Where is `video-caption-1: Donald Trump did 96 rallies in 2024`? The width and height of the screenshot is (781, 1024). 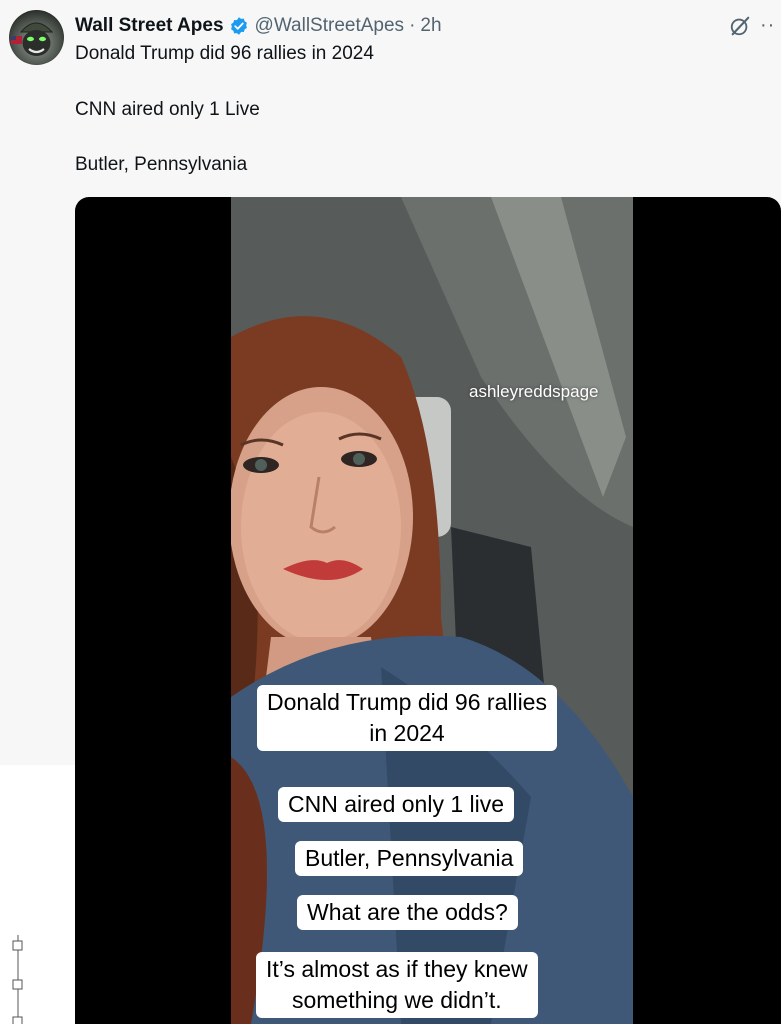 video-caption-1: Donald Trump did 96 rallies in 2024 is located at coordinates (407, 718).